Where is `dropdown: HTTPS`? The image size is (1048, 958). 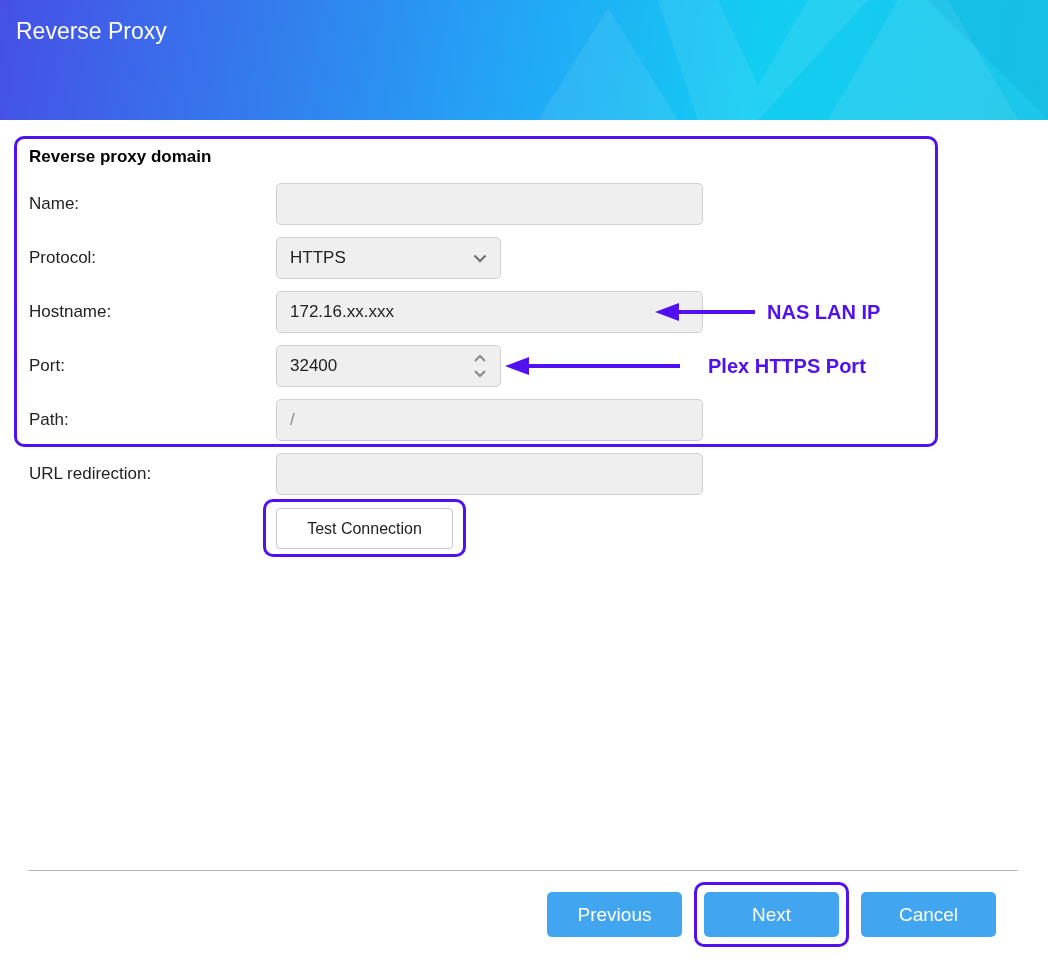
dropdown: HTTPS is located at coordinates (388, 258).